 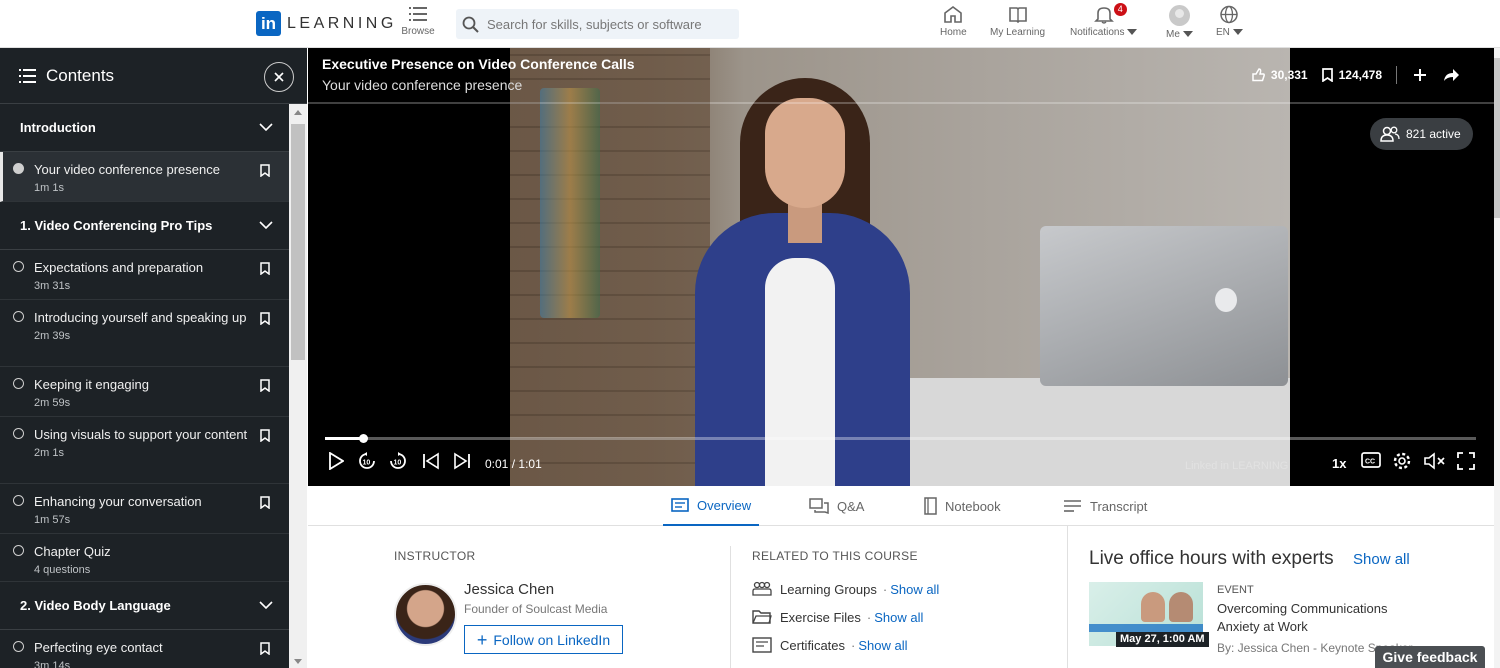 I want to click on list-item: Your video conference presence 1m 1s, so click(x=144, y=177).